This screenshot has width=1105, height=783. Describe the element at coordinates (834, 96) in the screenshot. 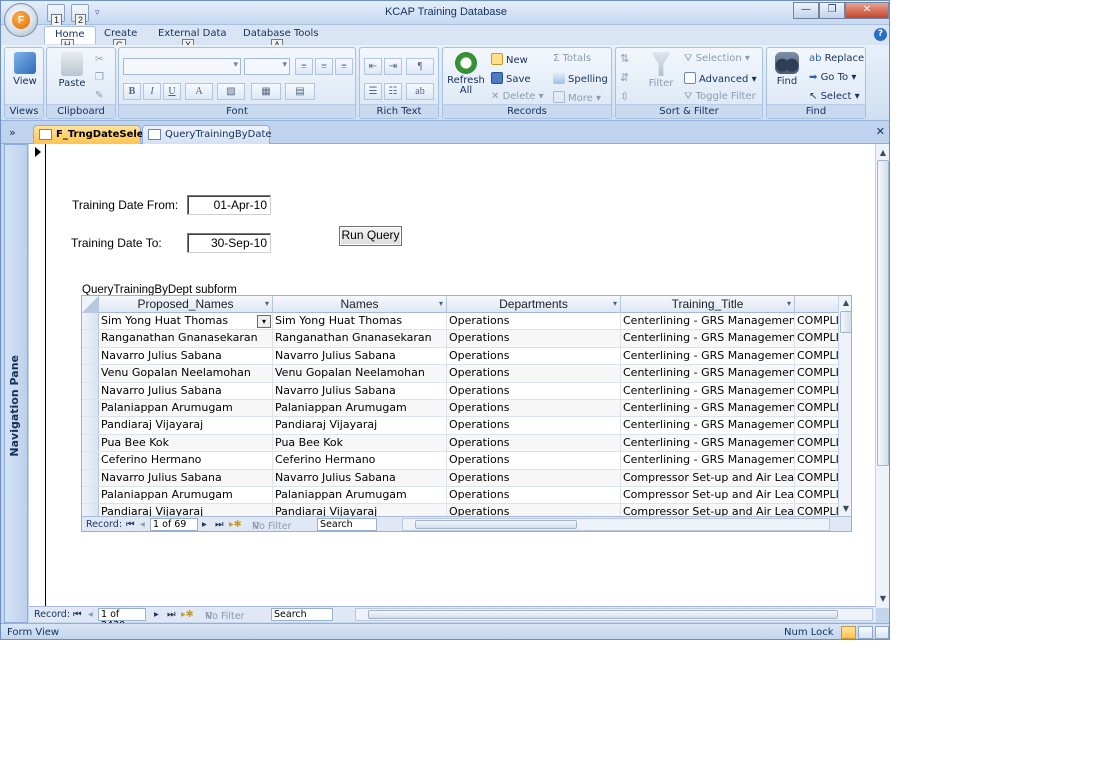

I see `select-button: ↖ Select ▾` at that location.